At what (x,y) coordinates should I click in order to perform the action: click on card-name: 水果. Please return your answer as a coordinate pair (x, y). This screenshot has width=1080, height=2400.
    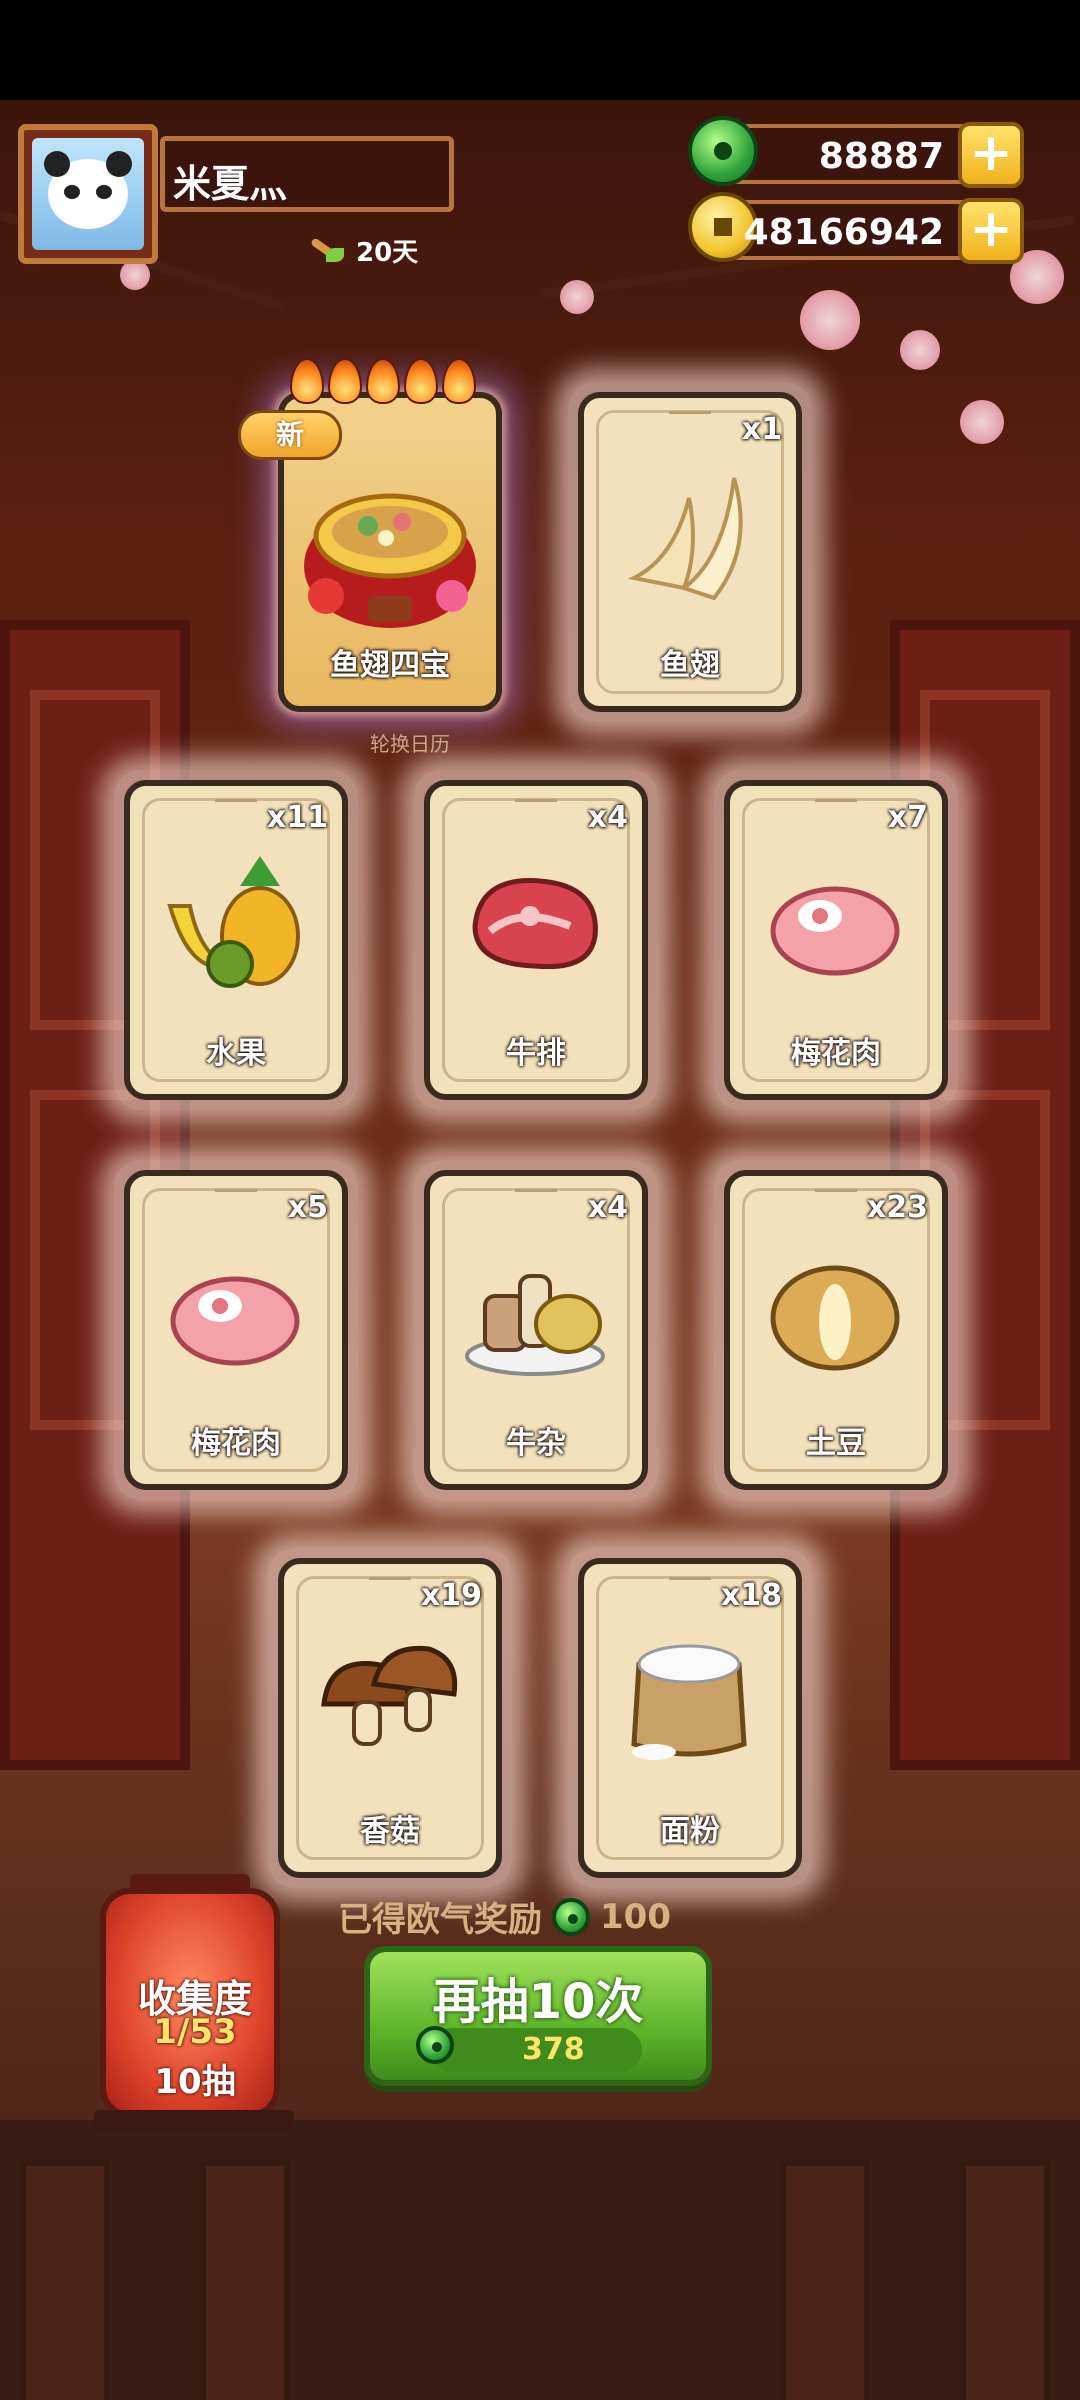
    Looking at the image, I should click on (236, 1053).